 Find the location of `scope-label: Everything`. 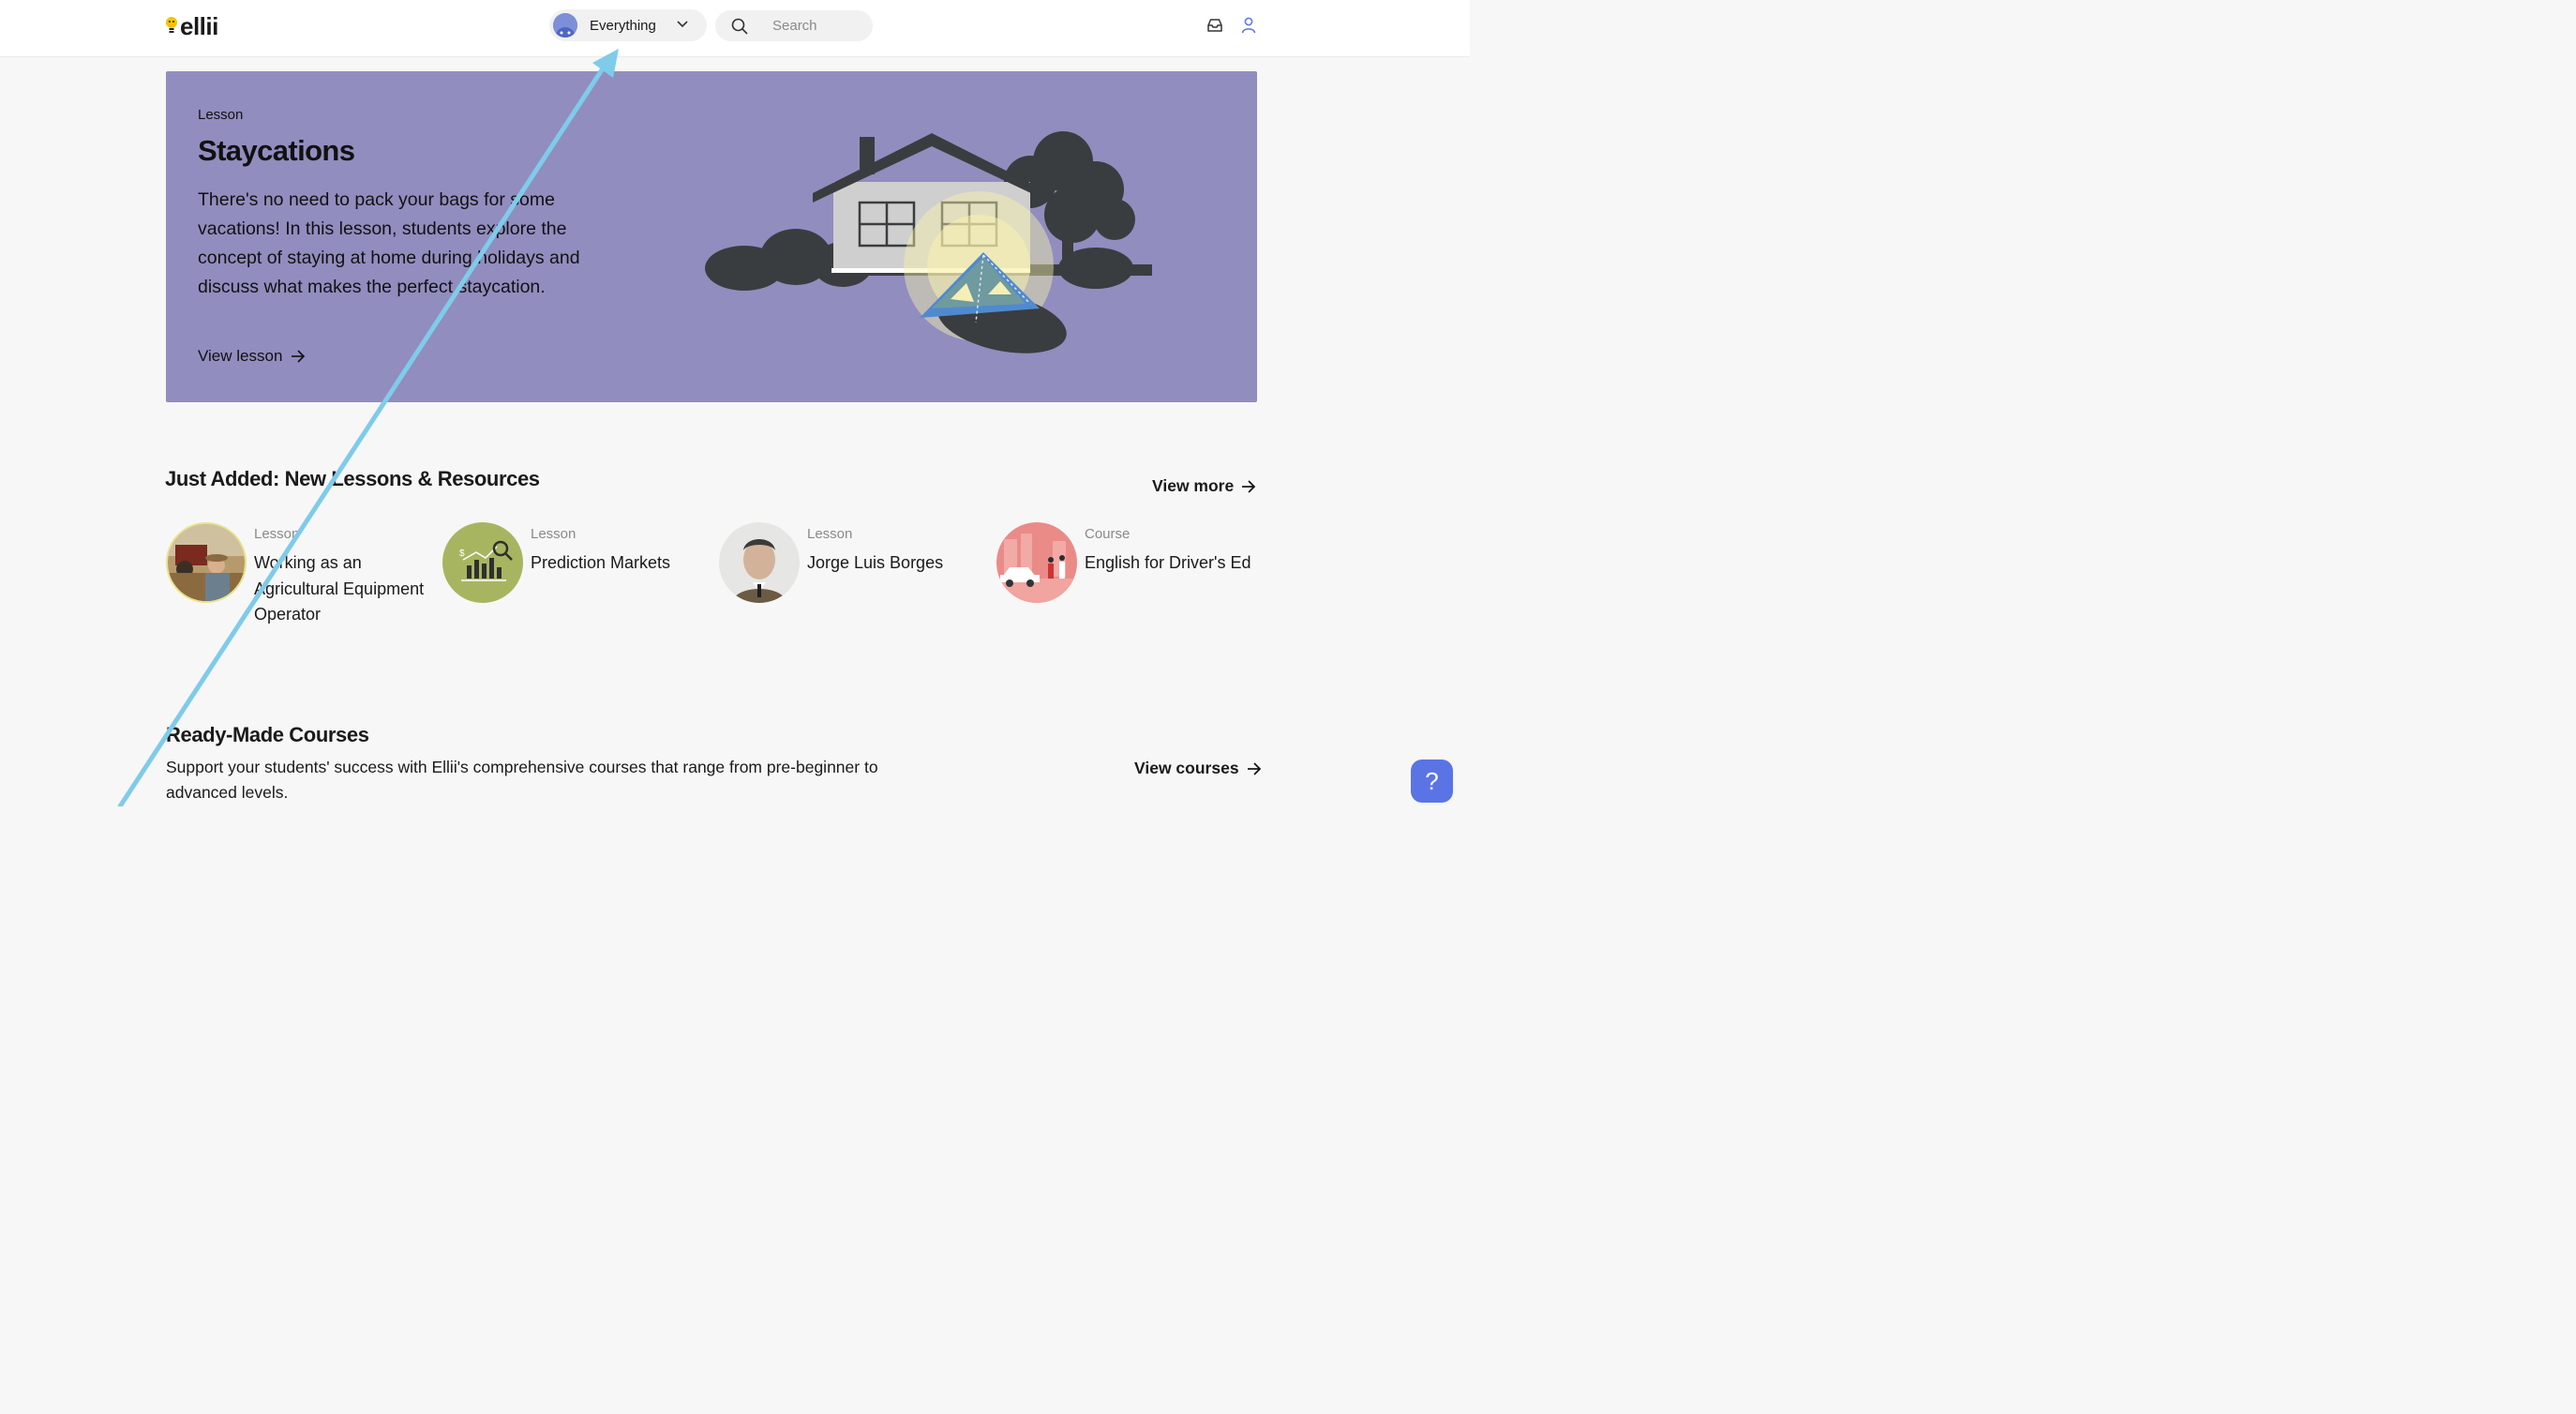

scope-label: Everything is located at coordinates (623, 25).